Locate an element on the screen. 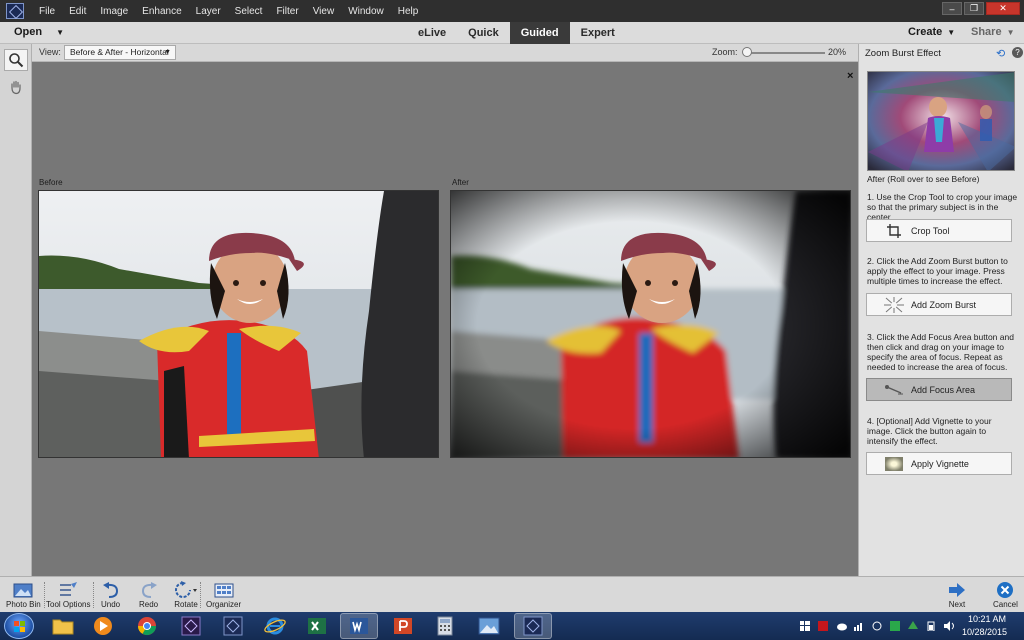  elements-organizer-icon is located at coordinates (191, 626).